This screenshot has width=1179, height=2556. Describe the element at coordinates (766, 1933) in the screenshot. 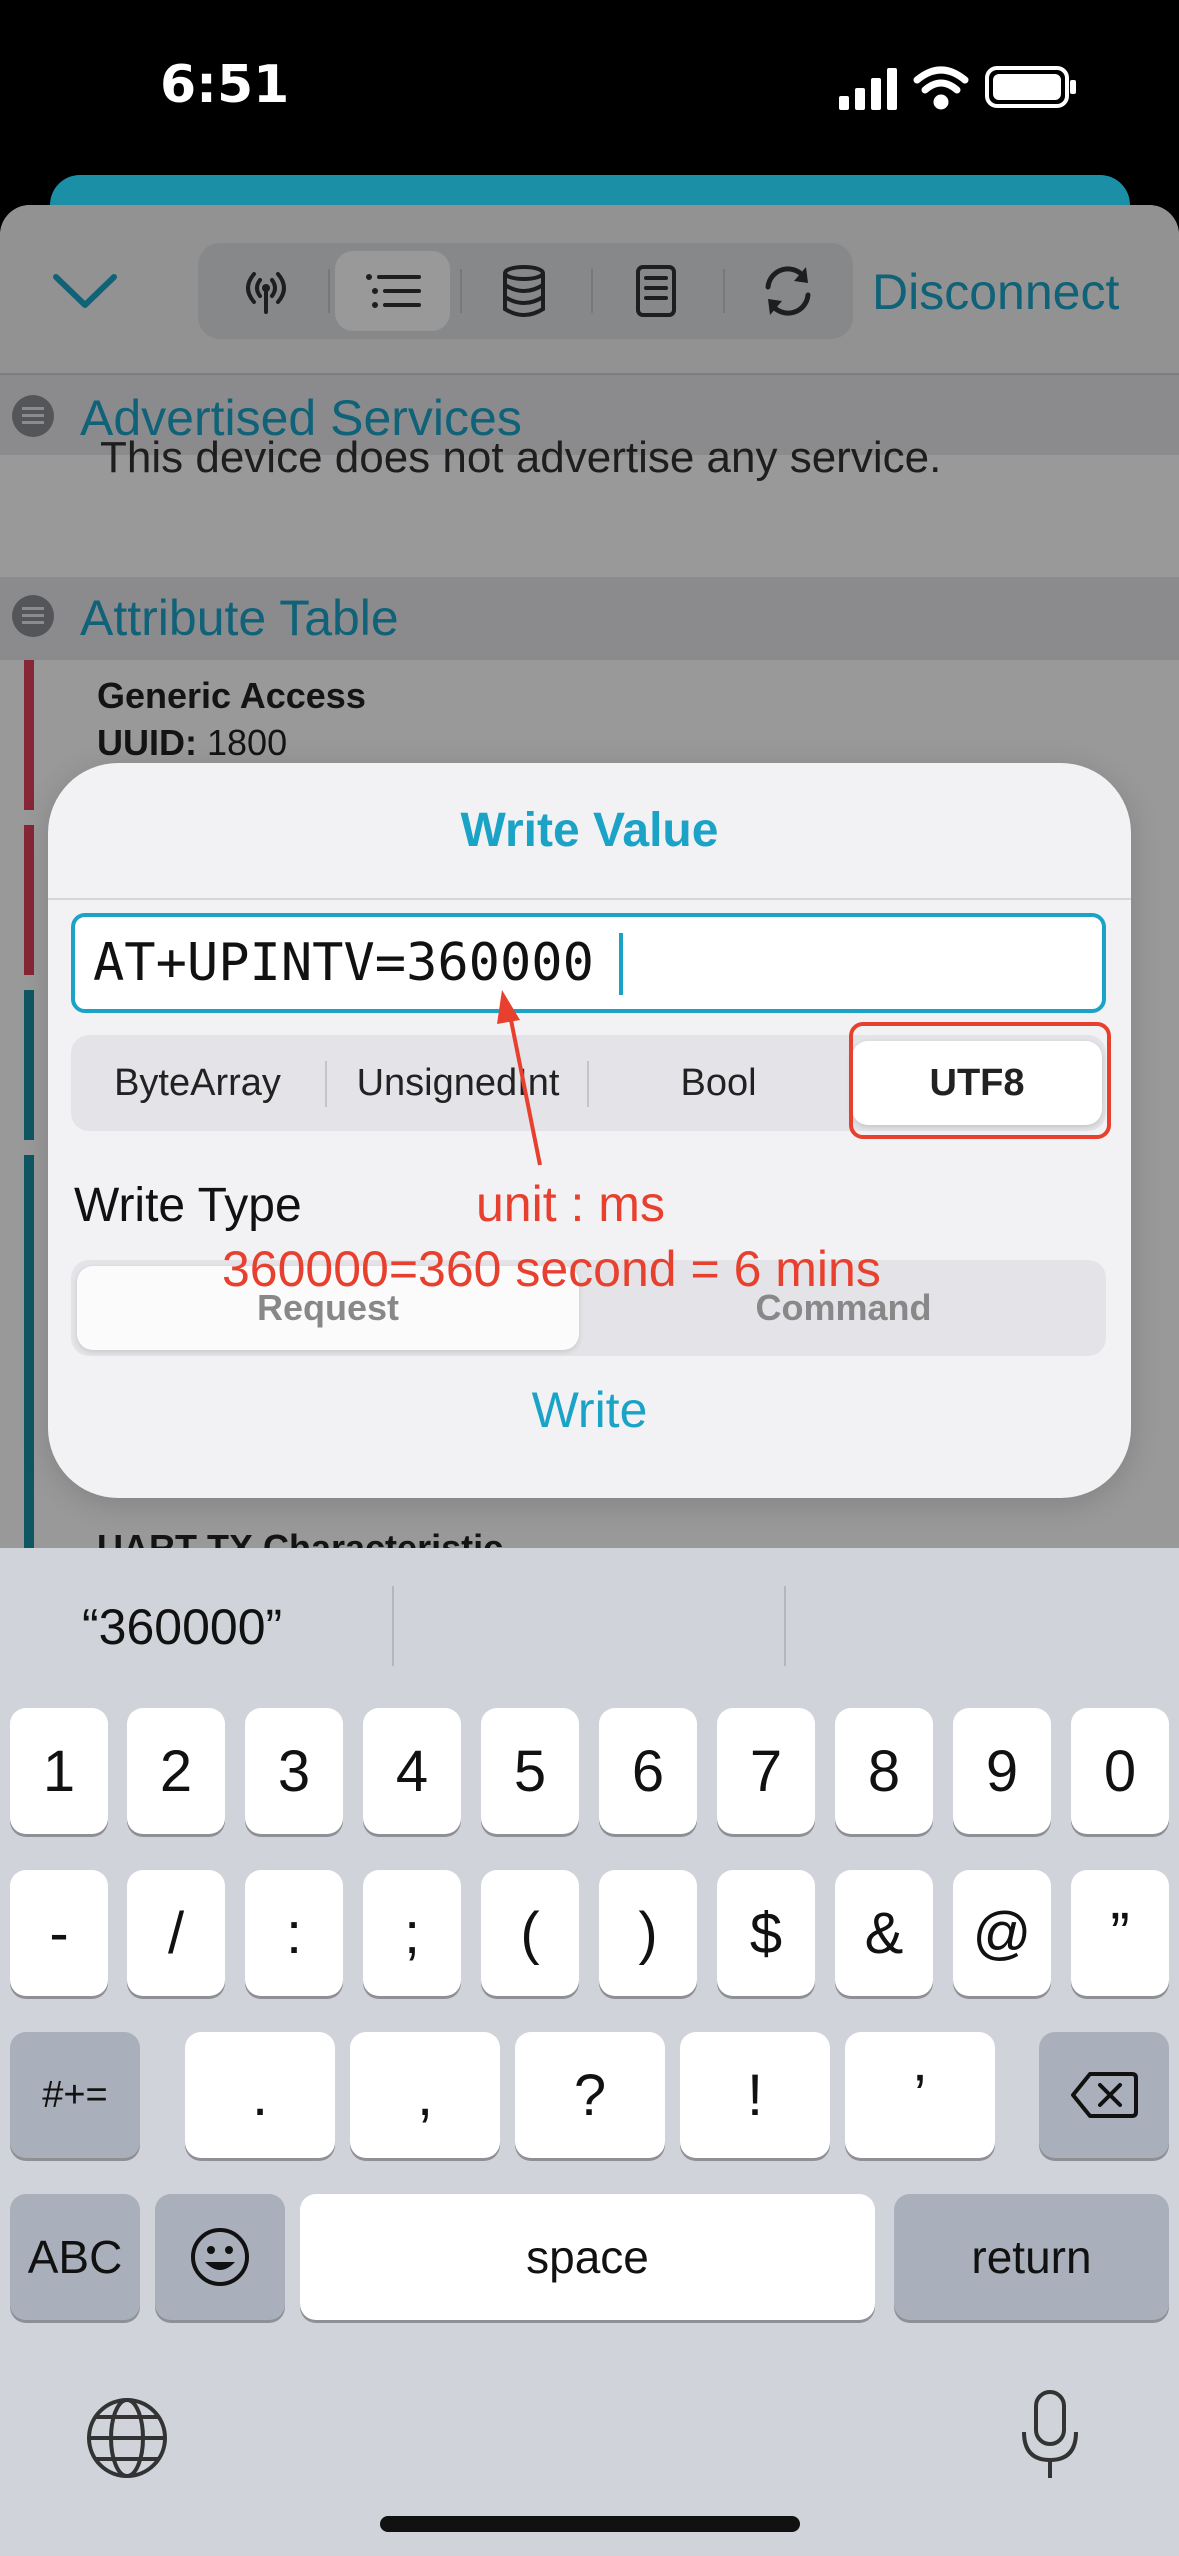

I see `key-dollar: $` at that location.